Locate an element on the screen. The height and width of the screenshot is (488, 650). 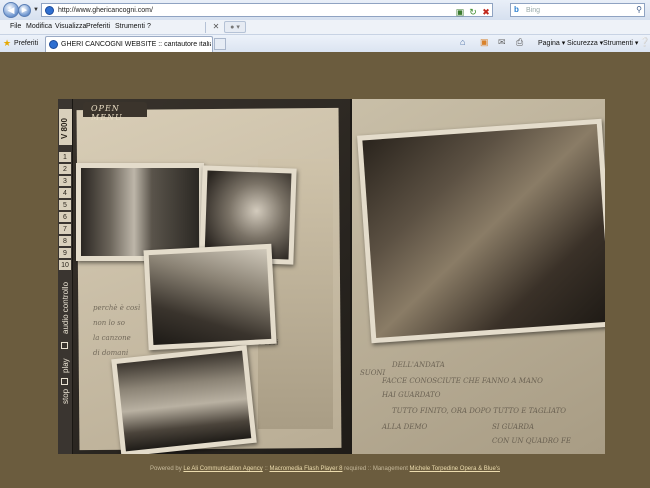
scribble-text: ALLA DEMO is located at coordinates (405, 427).